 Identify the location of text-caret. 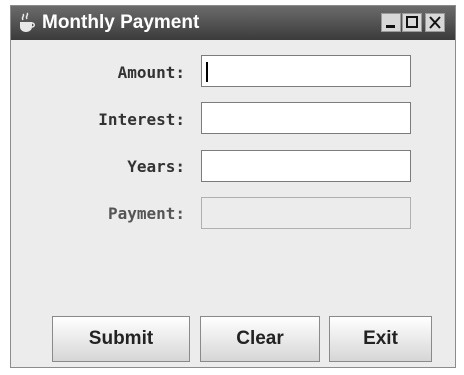
(207, 72).